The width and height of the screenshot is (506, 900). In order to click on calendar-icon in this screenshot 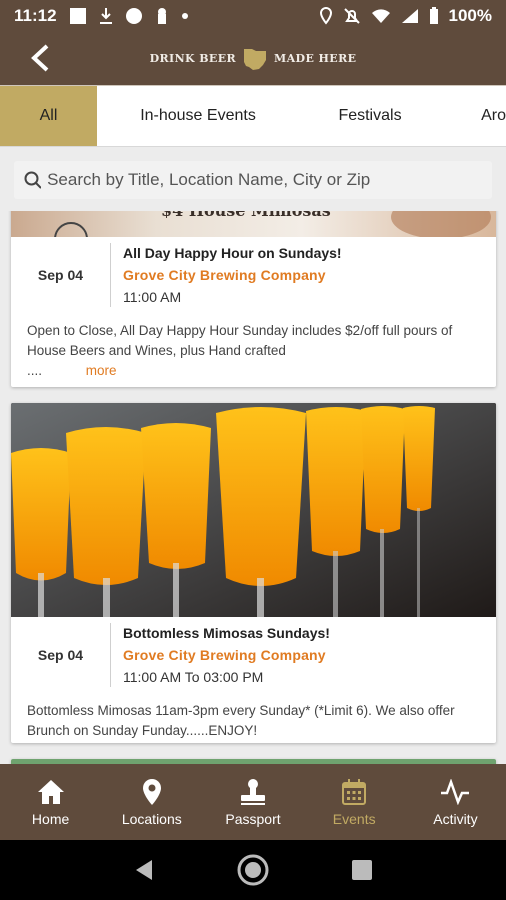, I will do `click(354, 792)`.